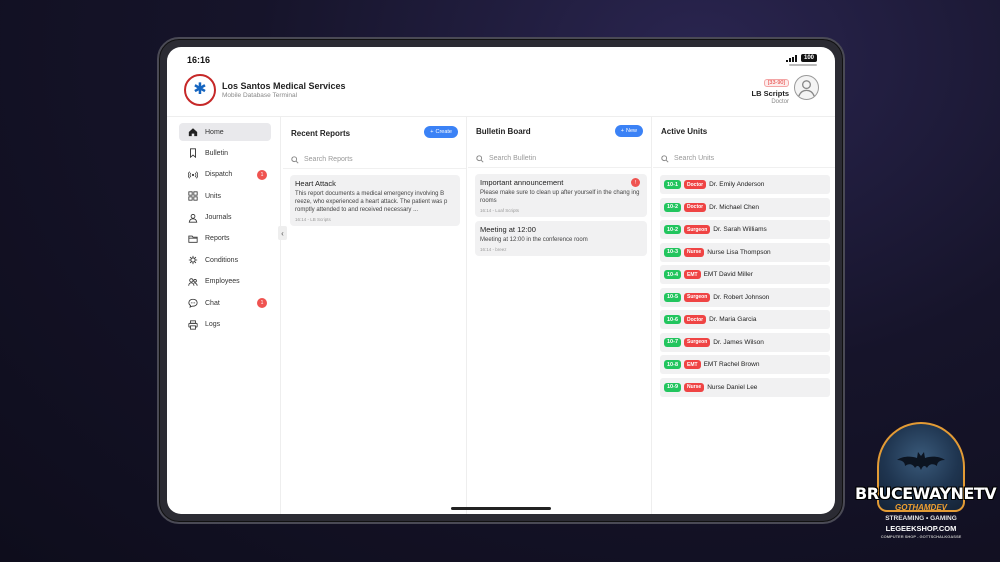 Image resolution: width=1000 pixels, height=562 pixels. Describe the element at coordinates (225, 303) in the screenshot. I see `sidebar-item-chat: Chat 1` at that location.